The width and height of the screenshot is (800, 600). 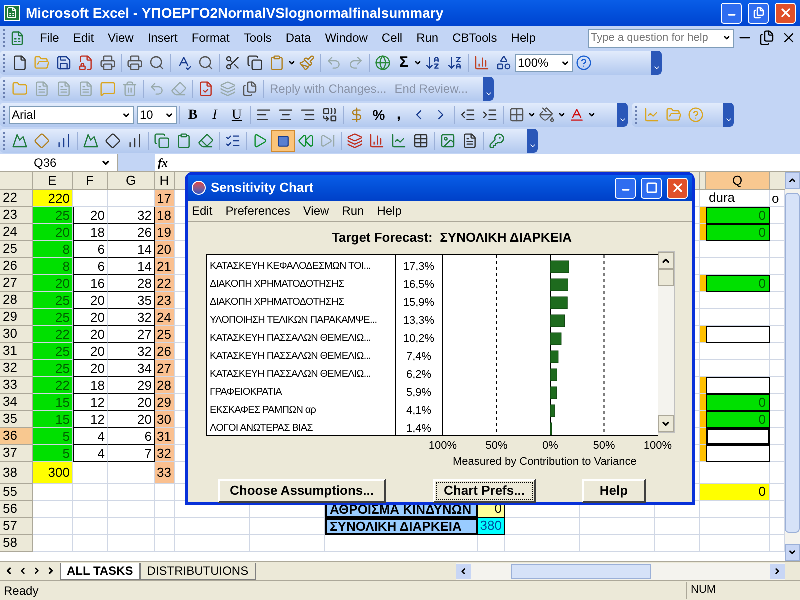 I want to click on menu-item: Preferences, so click(x=258, y=211).